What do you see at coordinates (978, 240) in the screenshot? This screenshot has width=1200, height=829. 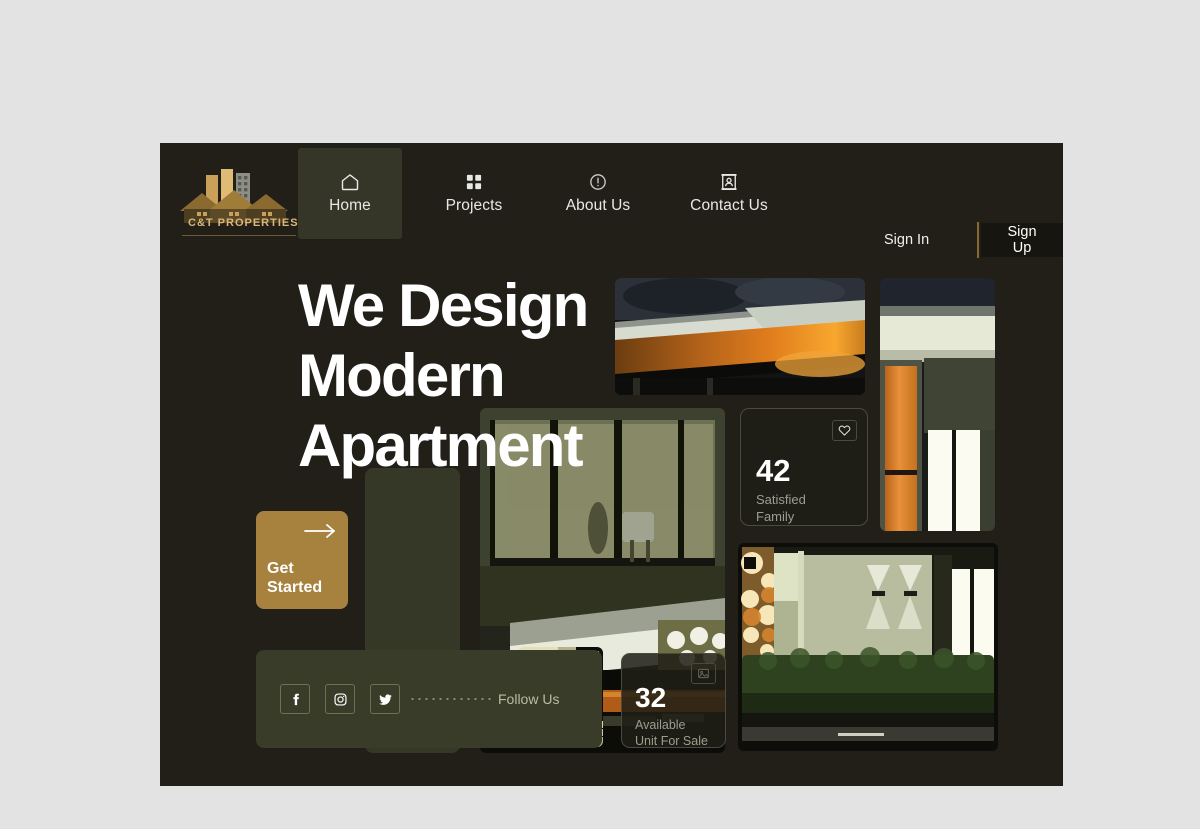 I see `auth-divider` at bounding box center [978, 240].